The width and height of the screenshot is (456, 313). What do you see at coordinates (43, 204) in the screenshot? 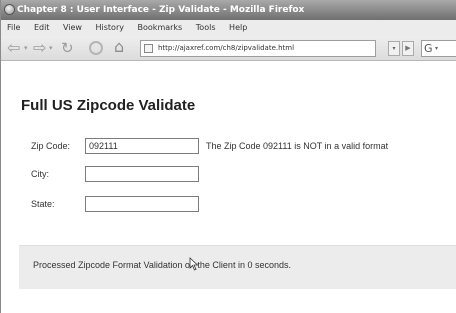
I see `state-label: State:` at bounding box center [43, 204].